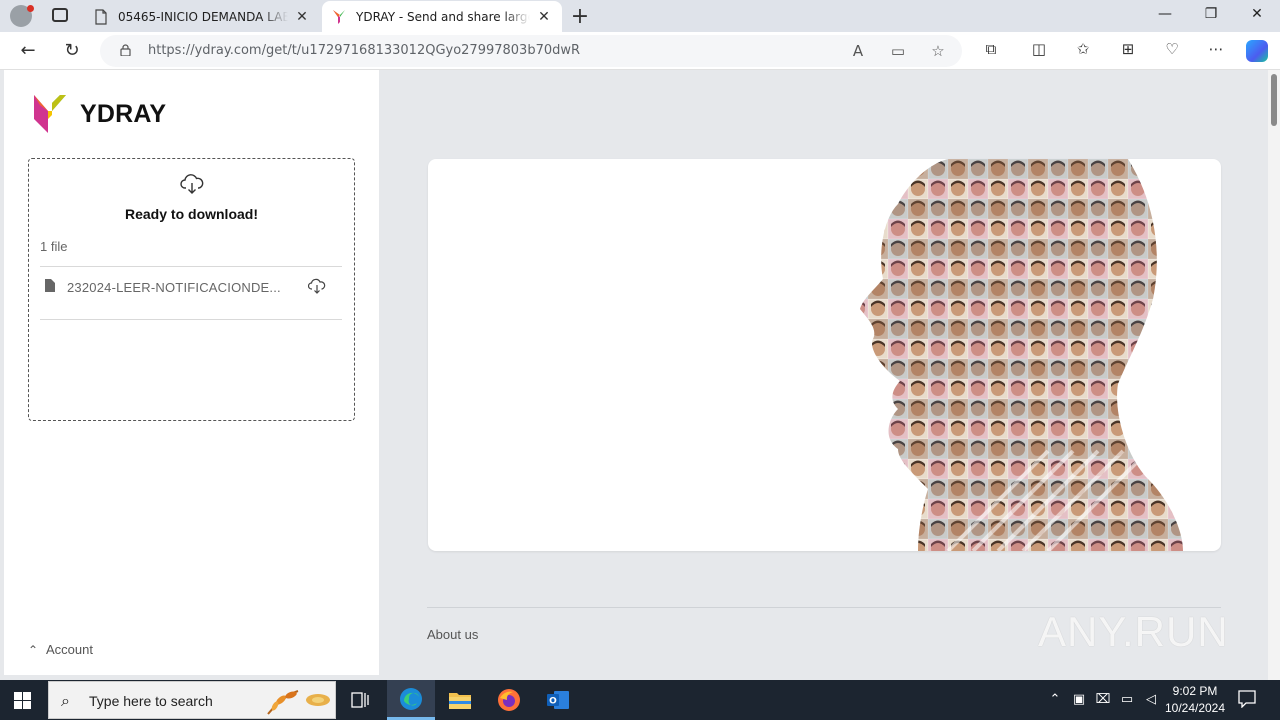  Describe the element at coordinates (1257, 14) in the screenshot. I see `close-window-button: ✕` at that location.